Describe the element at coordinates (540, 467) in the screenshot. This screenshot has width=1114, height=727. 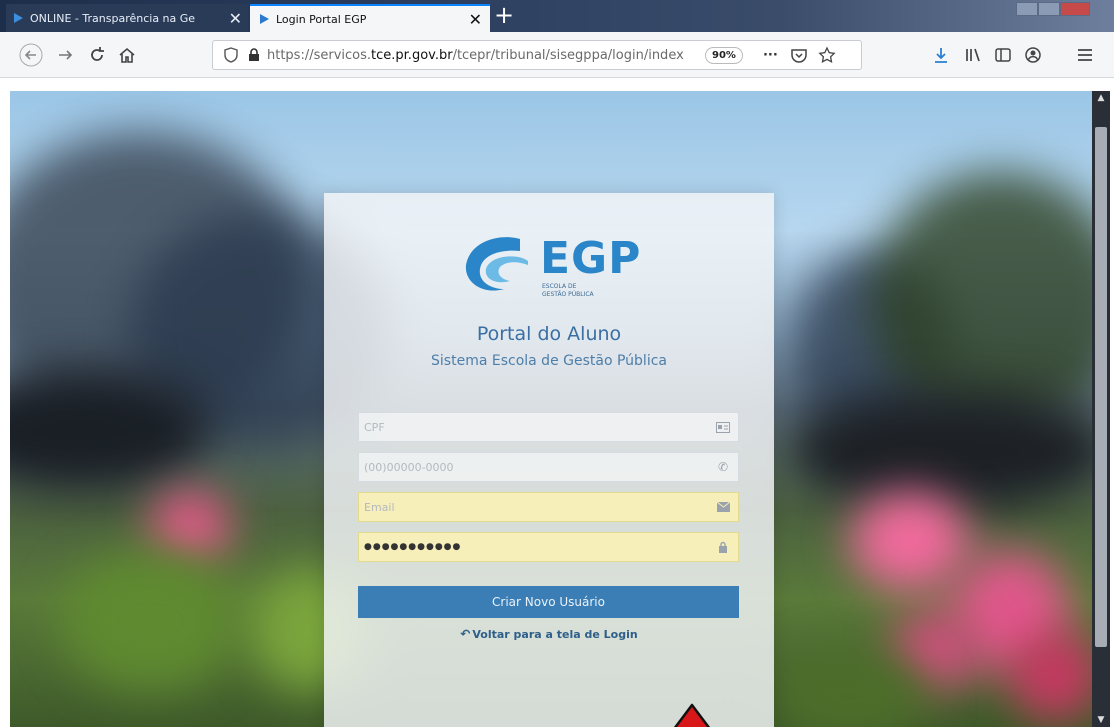
I see `phone-input` at that location.